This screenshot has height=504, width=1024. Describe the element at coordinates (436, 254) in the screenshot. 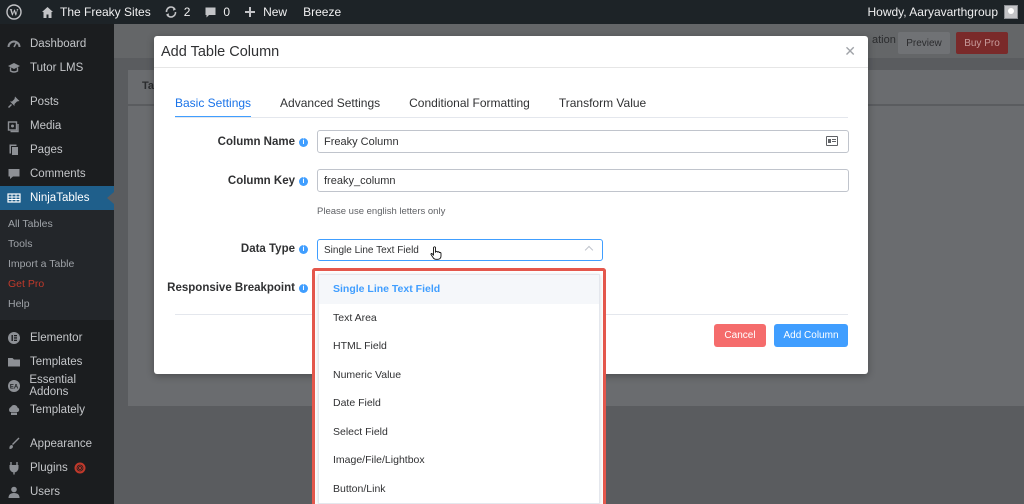

I see `hand-cursor-icon` at that location.